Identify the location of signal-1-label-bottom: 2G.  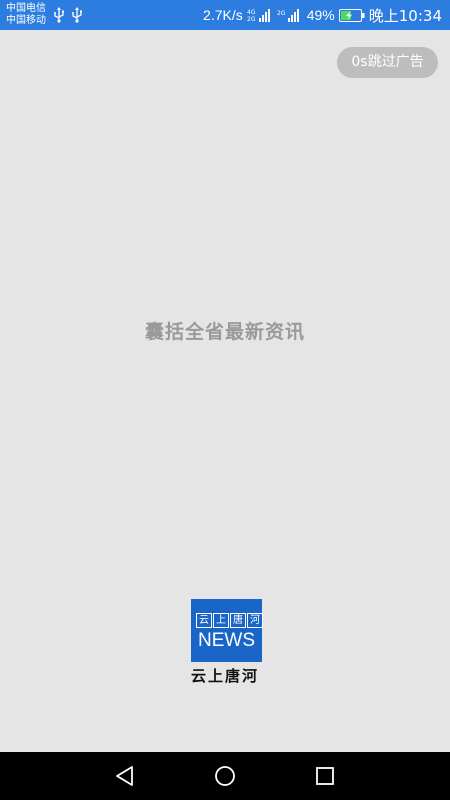
(251, 19).